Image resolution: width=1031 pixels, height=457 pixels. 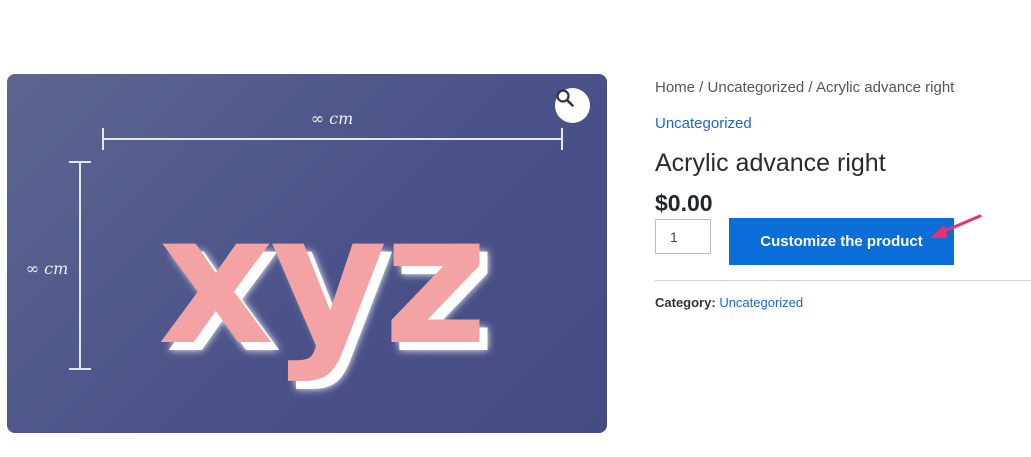 What do you see at coordinates (843, 280) in the screenshot?
I see `divider` at bounding box center [843, 280].